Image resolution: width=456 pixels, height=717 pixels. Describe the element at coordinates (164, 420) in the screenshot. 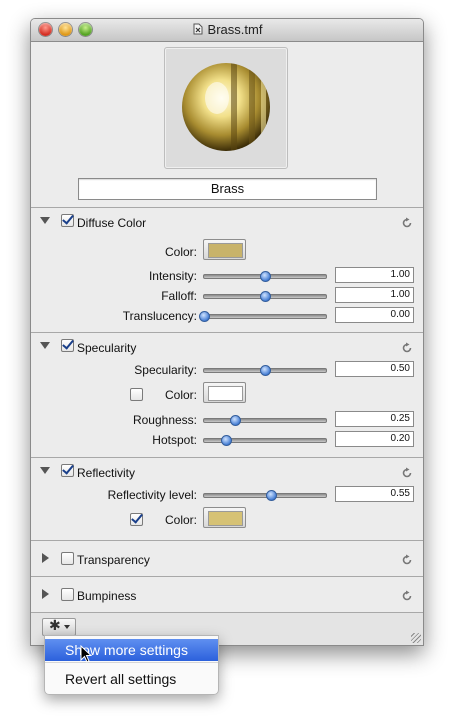

I see `roughness-label: Roughness:` at that location.